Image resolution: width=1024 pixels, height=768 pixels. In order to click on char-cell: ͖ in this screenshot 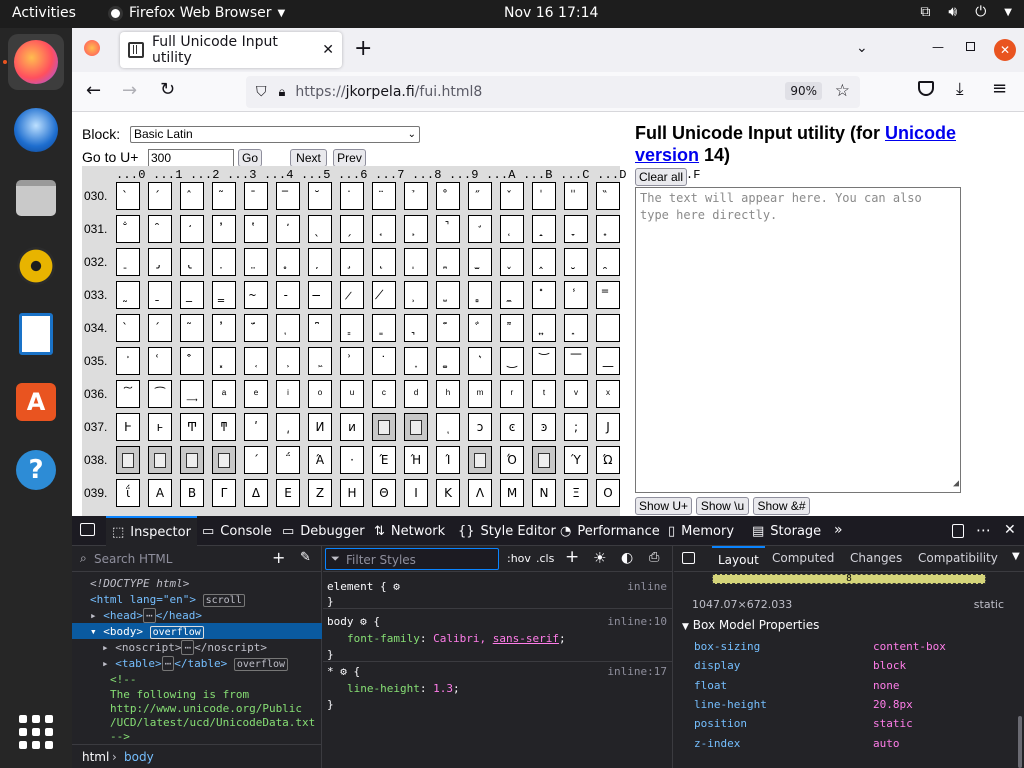, I will do `click(320, 361)`.